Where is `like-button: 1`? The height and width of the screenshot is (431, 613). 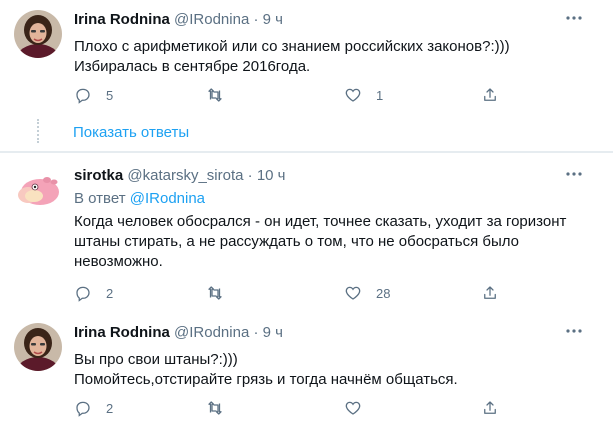 like-button: 1 is located at coordinates (363, 95).